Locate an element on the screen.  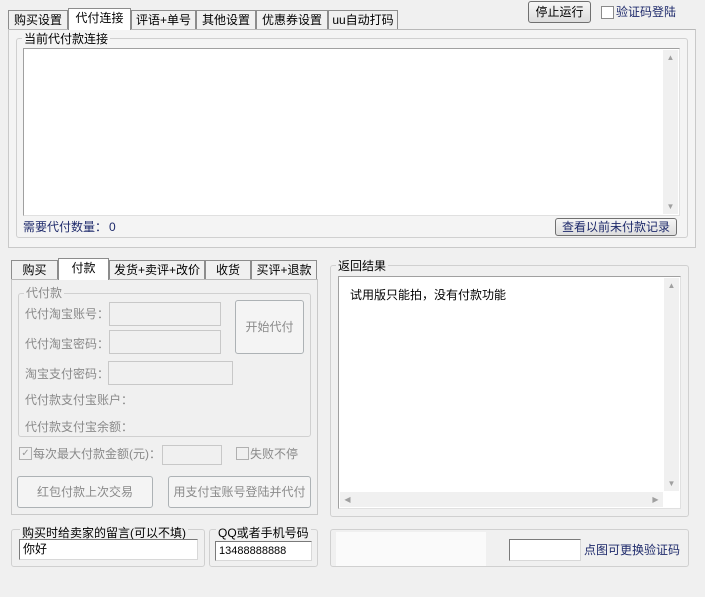
subtab-review-refund: 买评+退款 is located at coordinates (284, 270).